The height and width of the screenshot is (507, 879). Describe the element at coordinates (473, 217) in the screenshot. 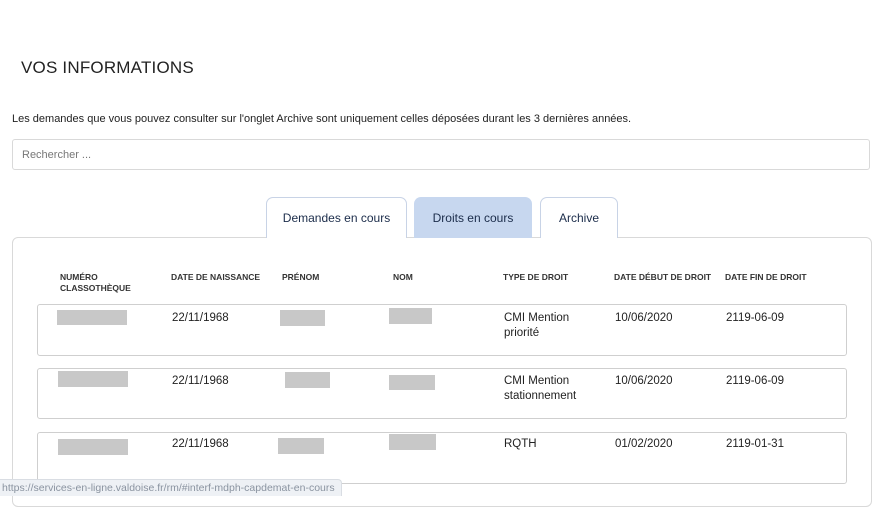

I see `tab-droits-en-cours: Droits en cours` at that location.